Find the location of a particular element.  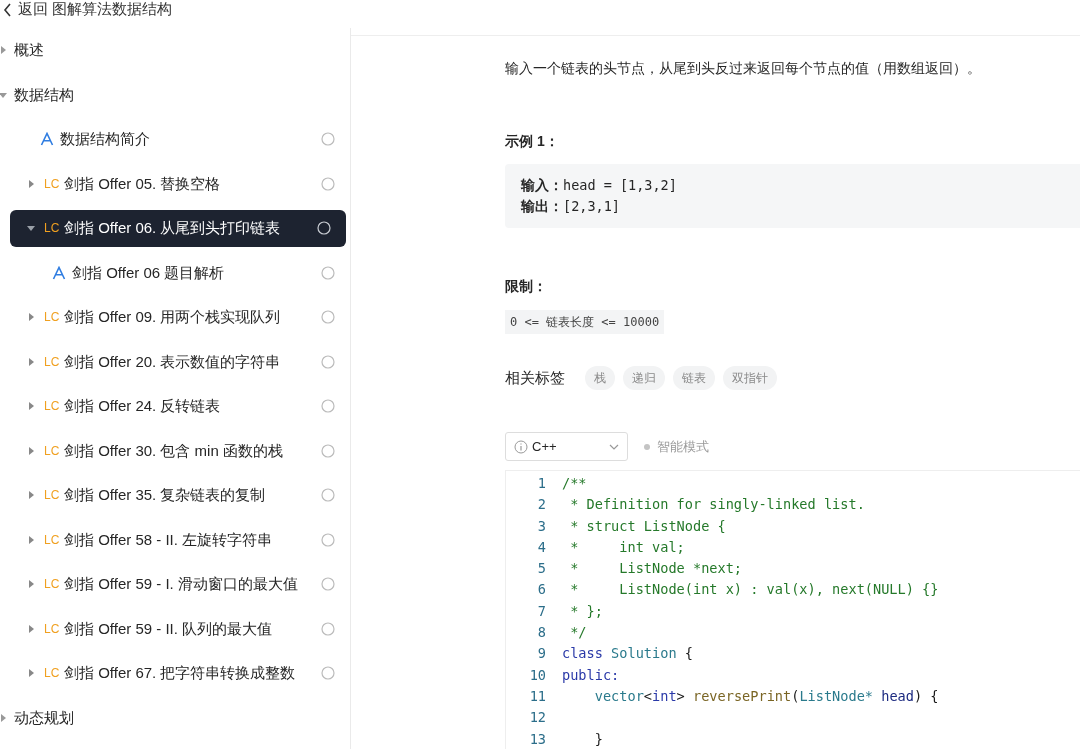

line-number: 3 is located at coordinates (541, 526).